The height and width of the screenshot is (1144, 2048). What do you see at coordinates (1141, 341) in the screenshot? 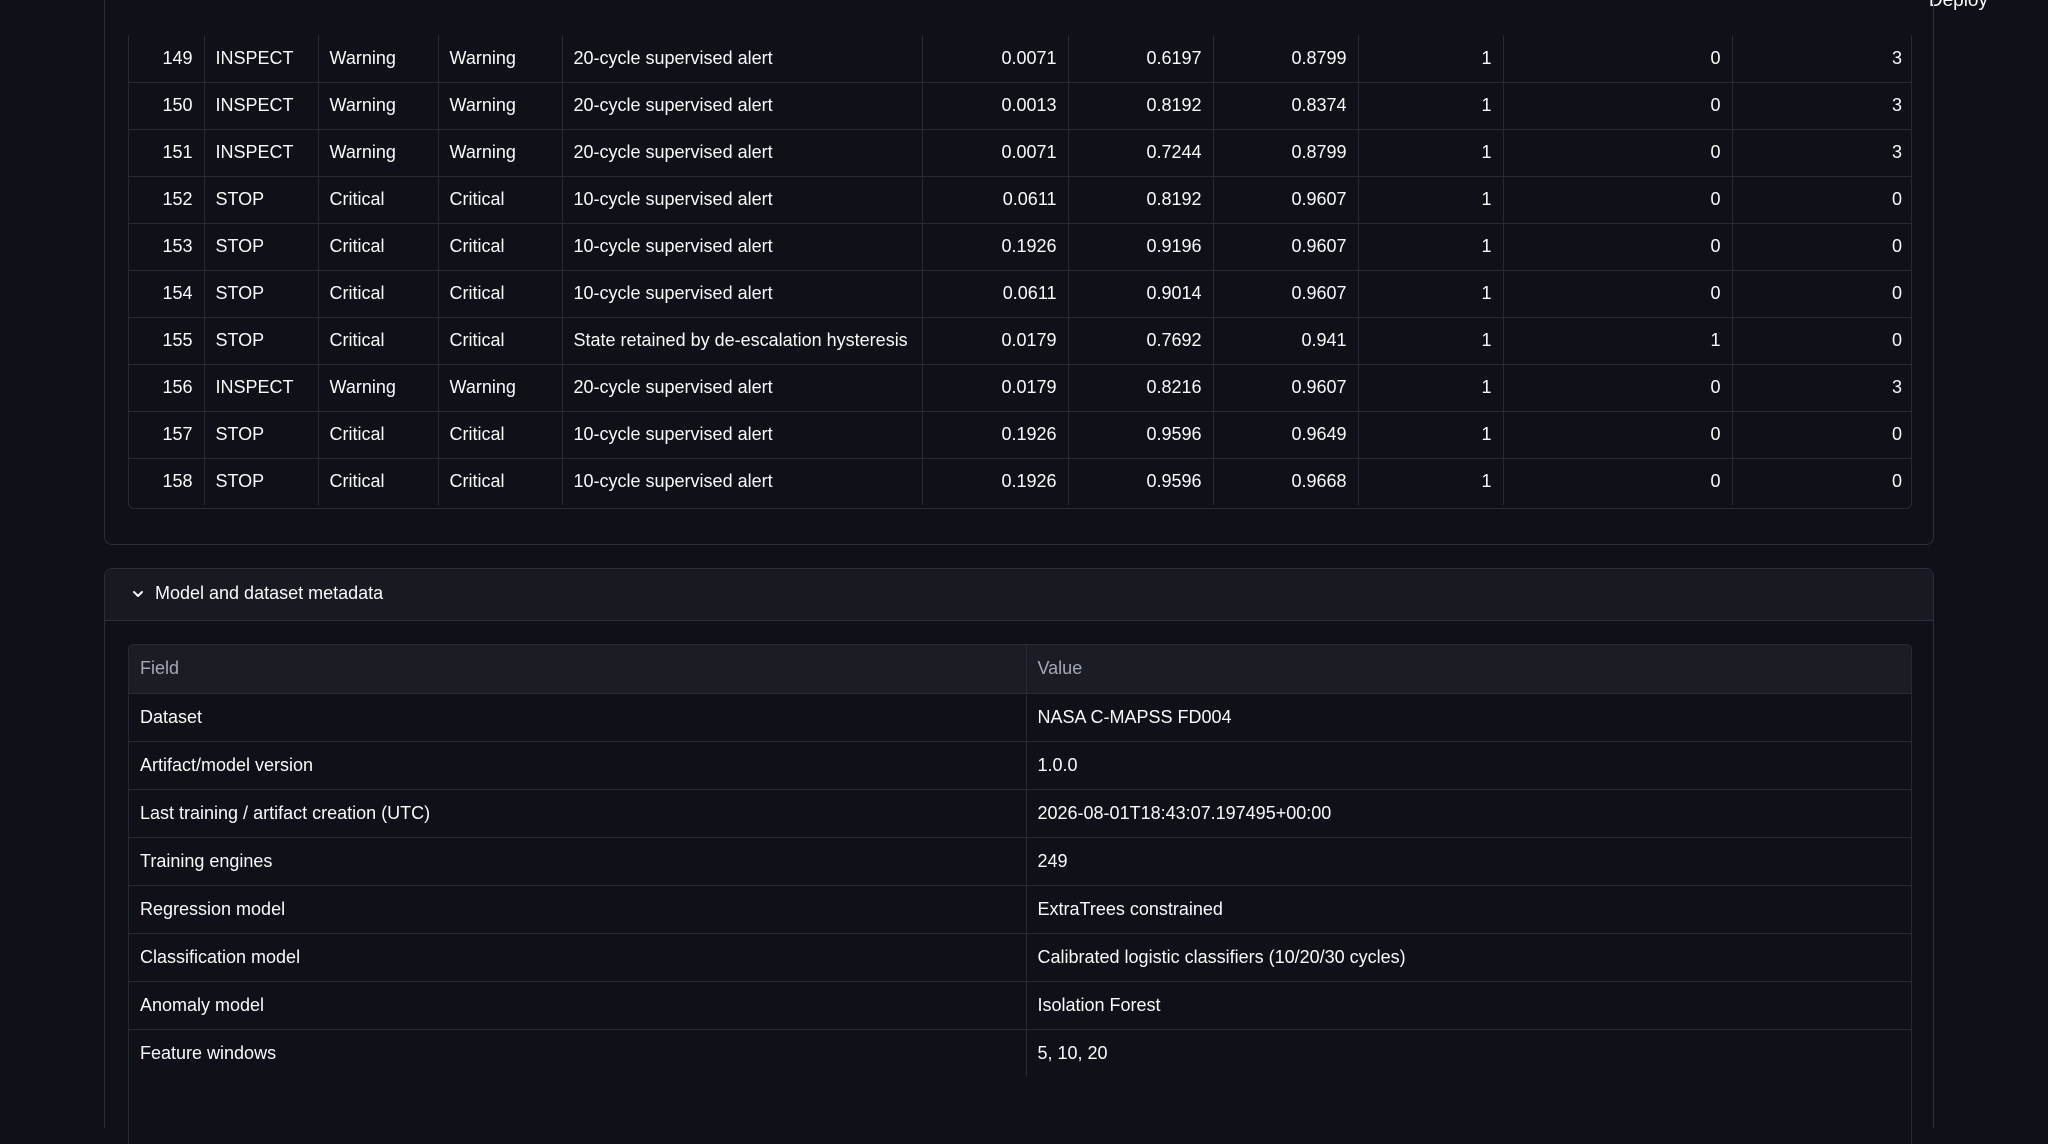
I see `table-cell: 0.7692` at bounding box center [1141, 341].